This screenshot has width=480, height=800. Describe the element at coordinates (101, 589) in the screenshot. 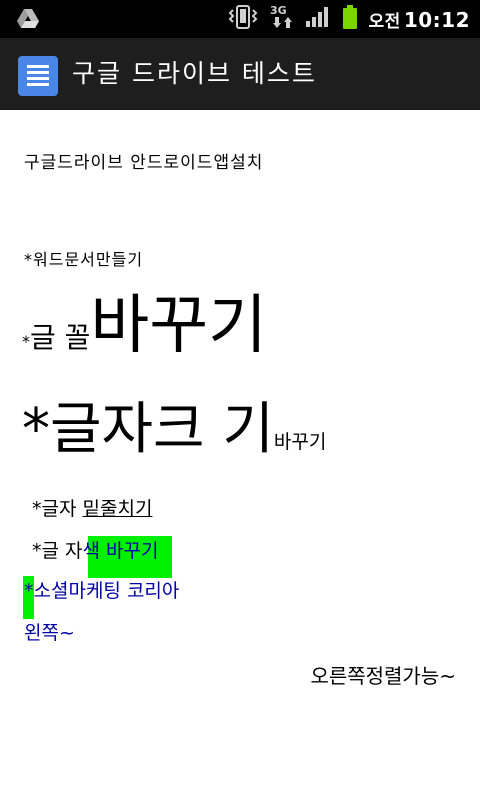

I see `doc-line-social: *소셜마케팅 코리아` at that location.